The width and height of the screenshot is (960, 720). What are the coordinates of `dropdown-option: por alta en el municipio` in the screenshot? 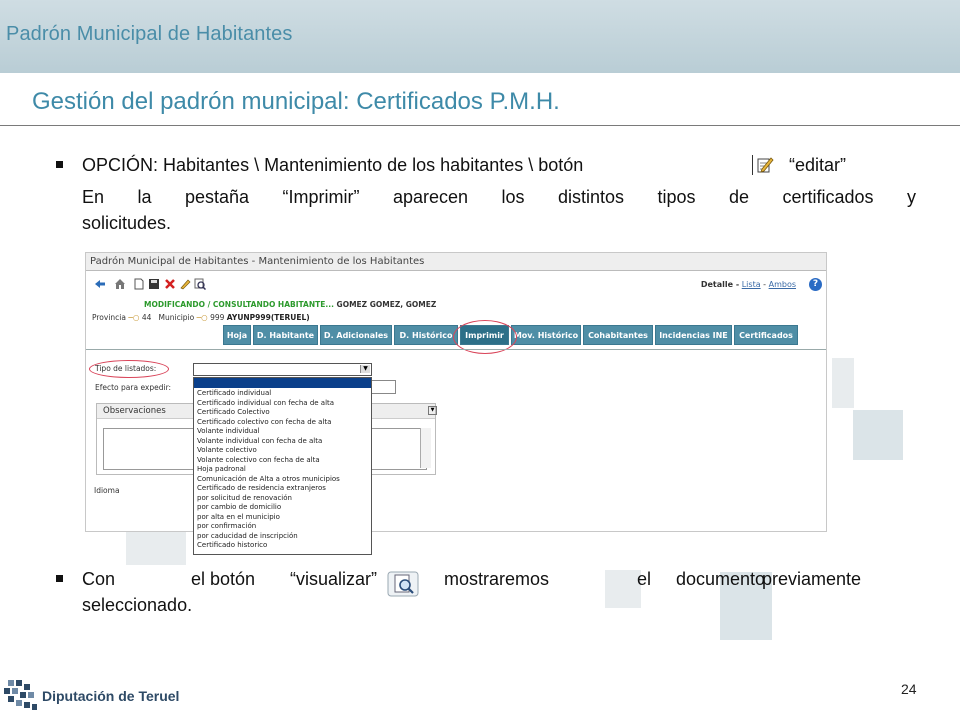 It's located at (238, 517).